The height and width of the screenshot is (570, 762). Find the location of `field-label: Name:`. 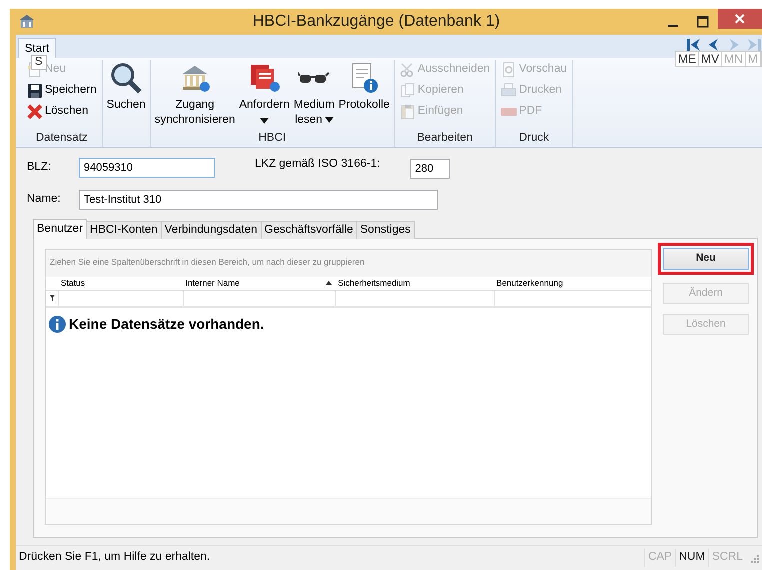

field-label: Name: is located at coordinates (44, 200).